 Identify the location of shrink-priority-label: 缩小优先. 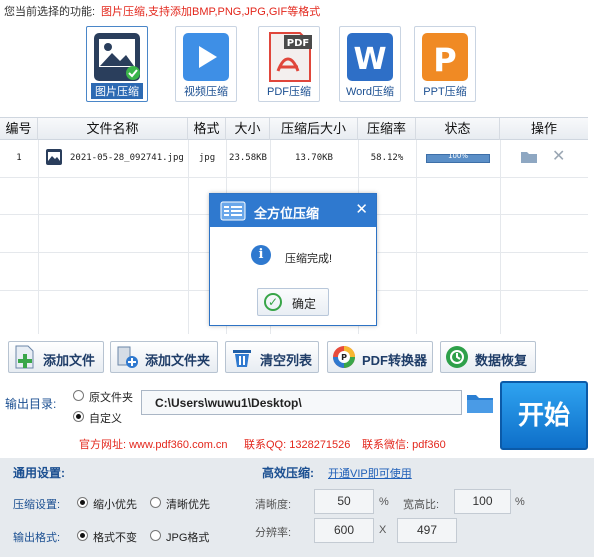
(115, 505).